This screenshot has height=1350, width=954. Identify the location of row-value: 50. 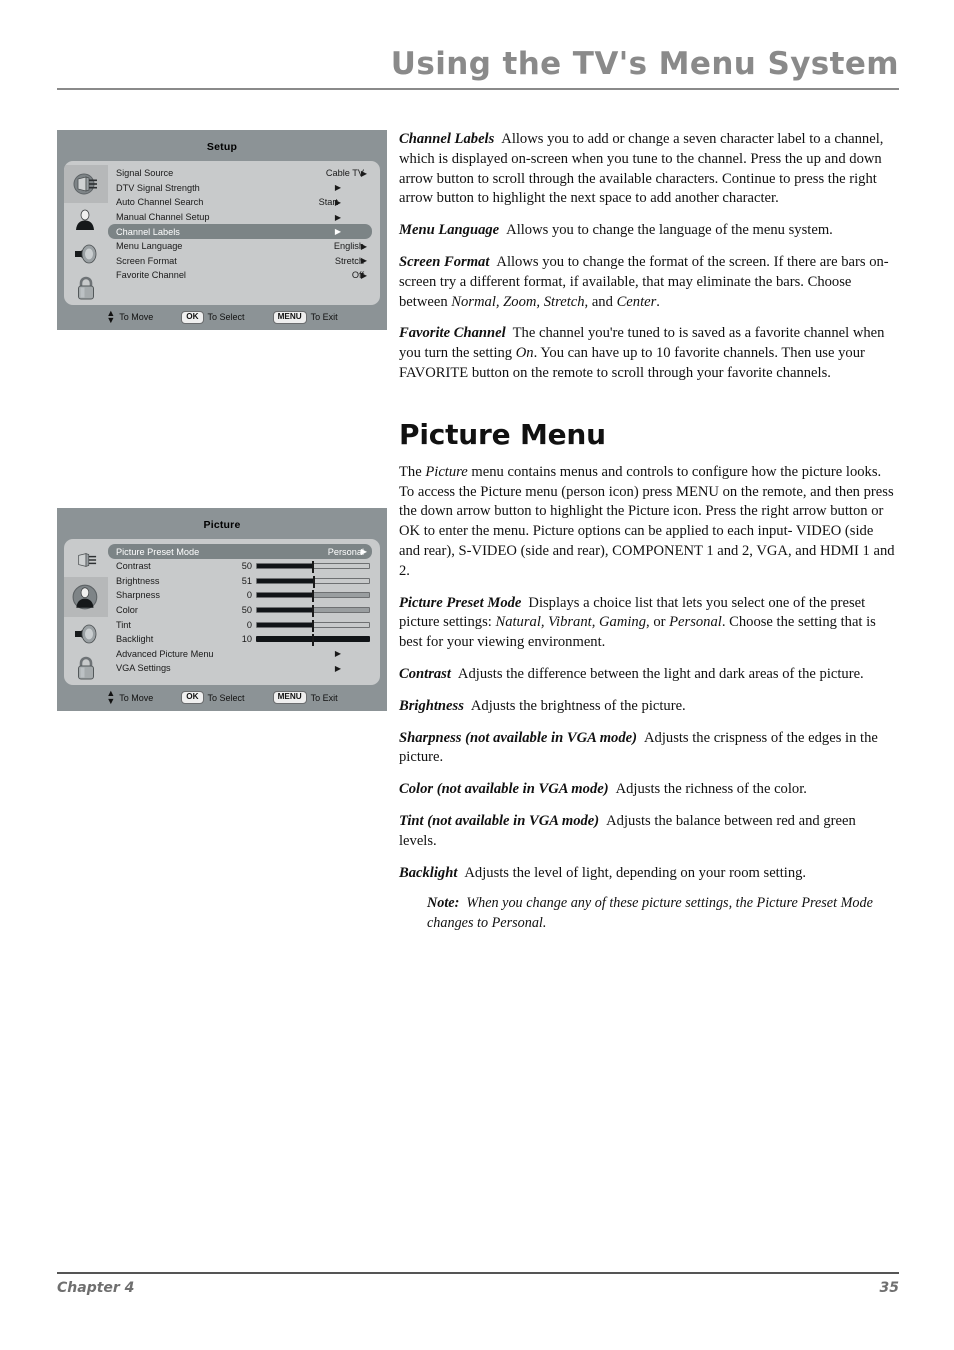
(246, 610).